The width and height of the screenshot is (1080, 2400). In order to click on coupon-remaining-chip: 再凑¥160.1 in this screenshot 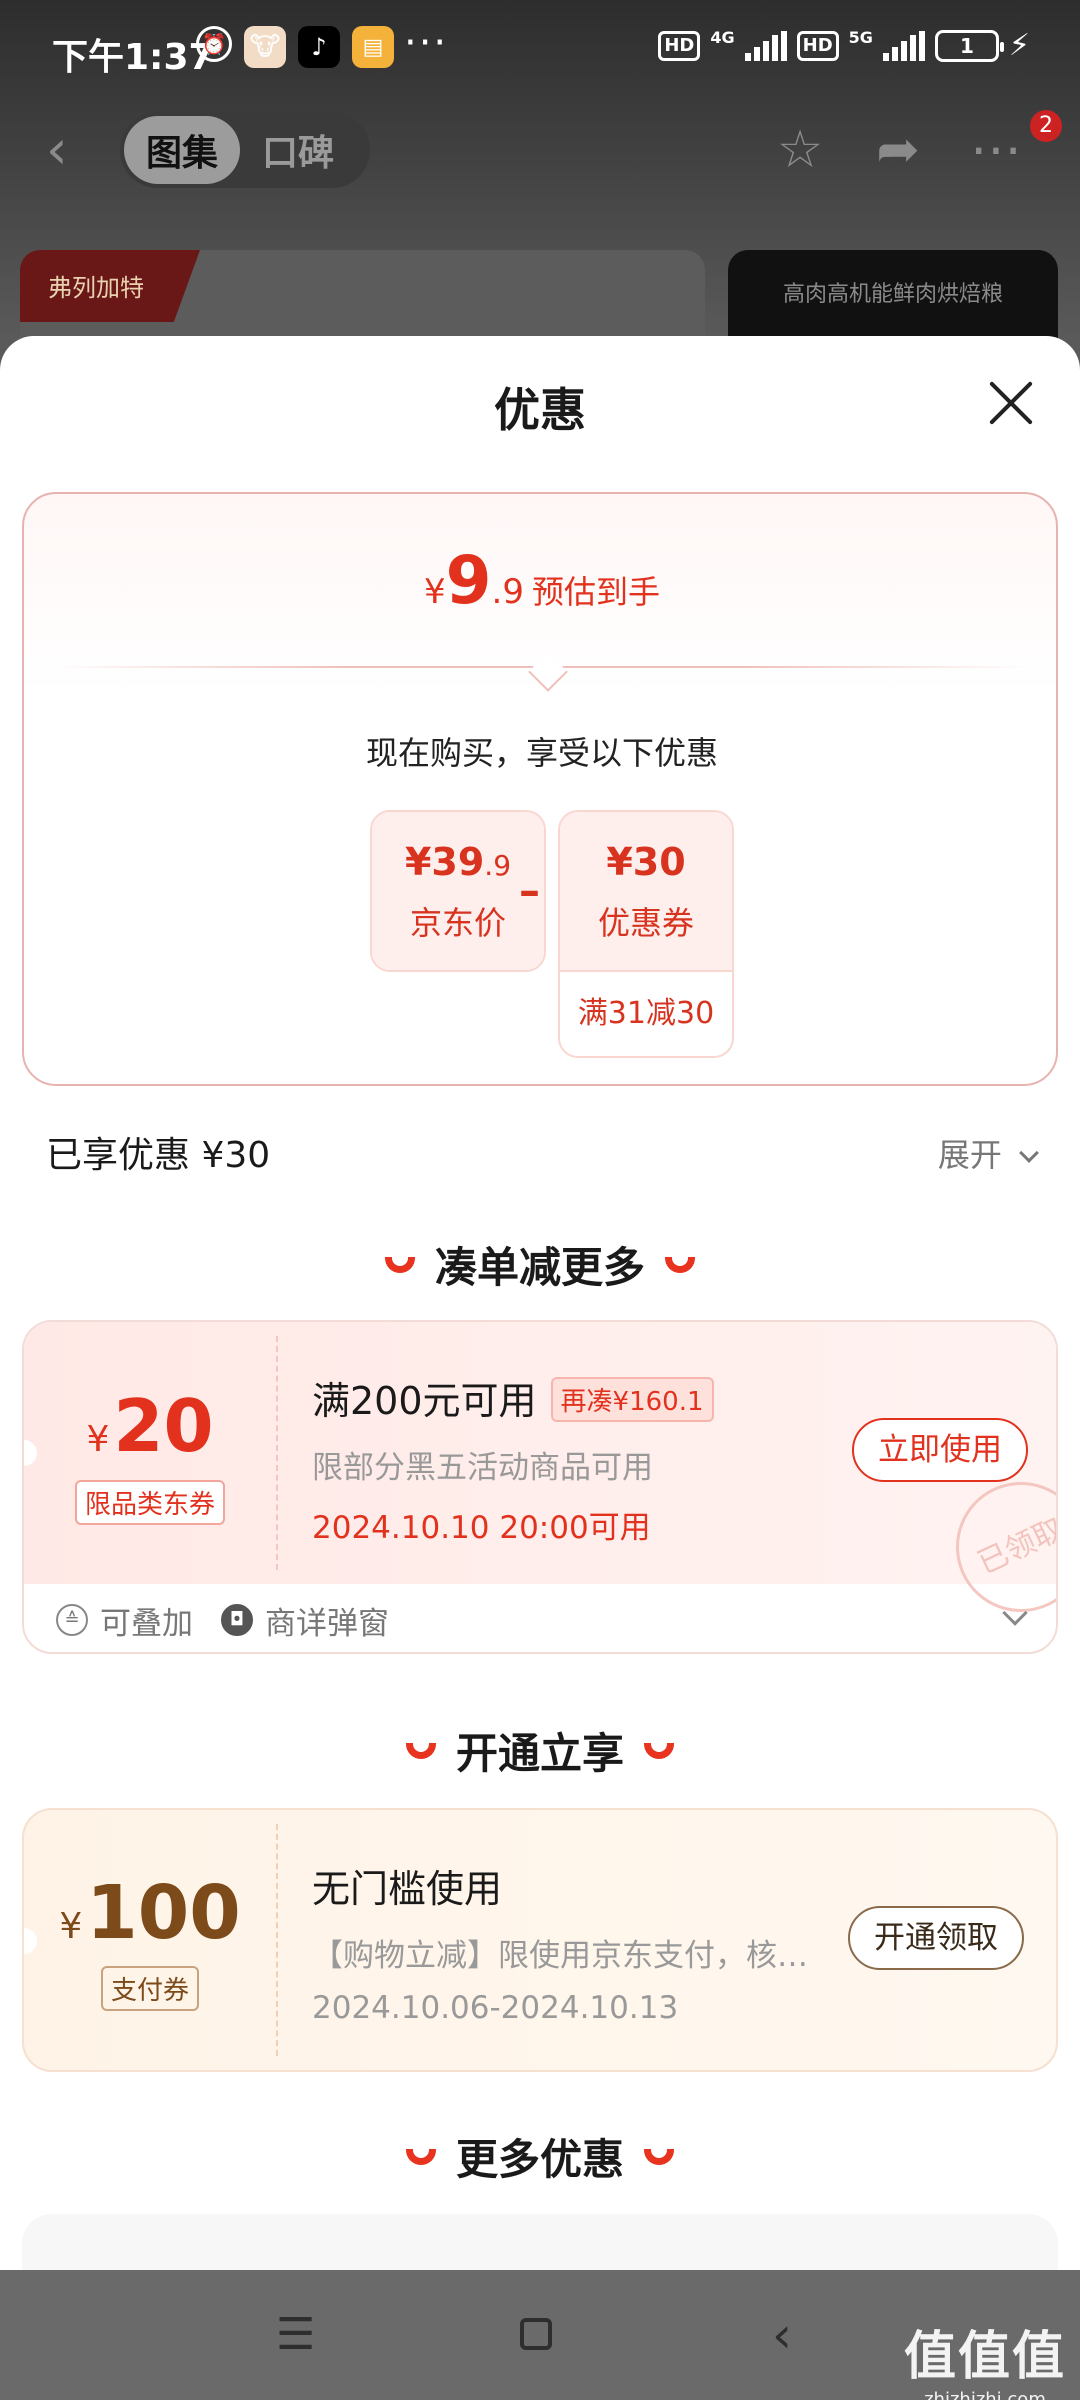, I will do `click(632, 1399)`.